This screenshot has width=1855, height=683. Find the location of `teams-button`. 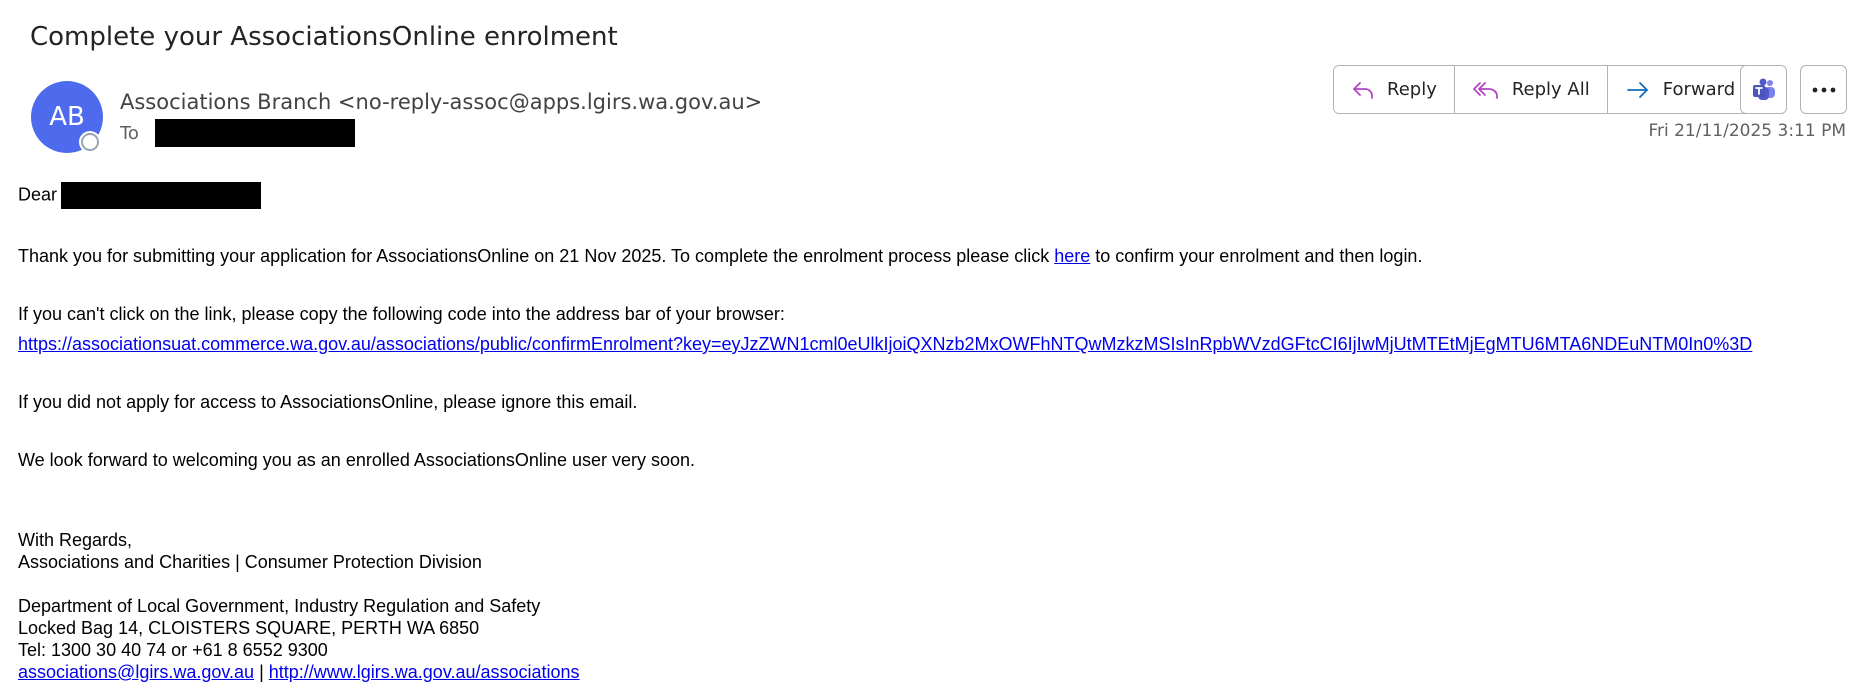

teams-button is located at coordinates (1763, 89).